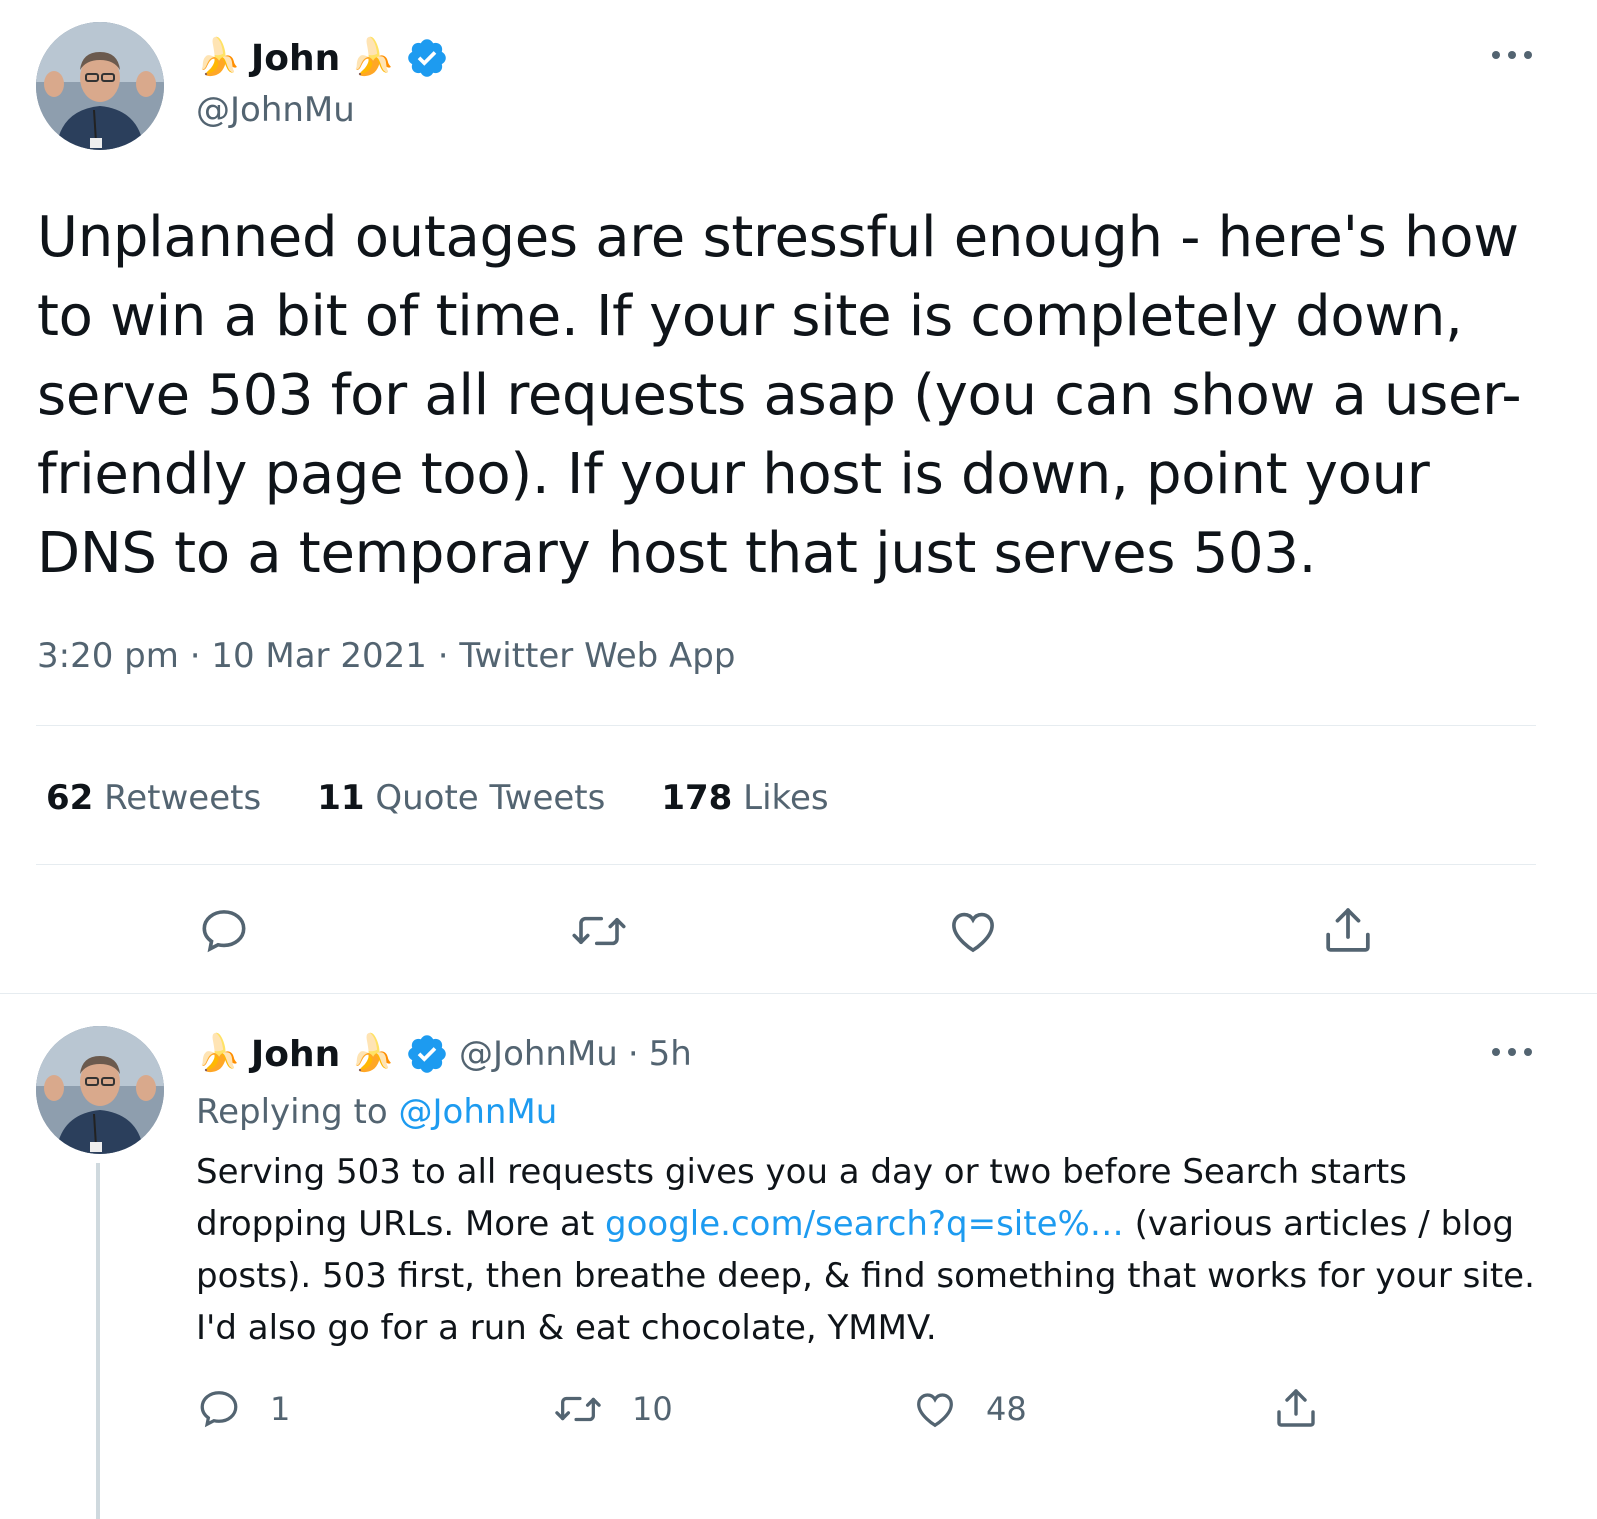 The width and height of the screenshot is (1597, 1519). I want to click on replying-to: Replying to @JohnMu, so click(376, 1112).